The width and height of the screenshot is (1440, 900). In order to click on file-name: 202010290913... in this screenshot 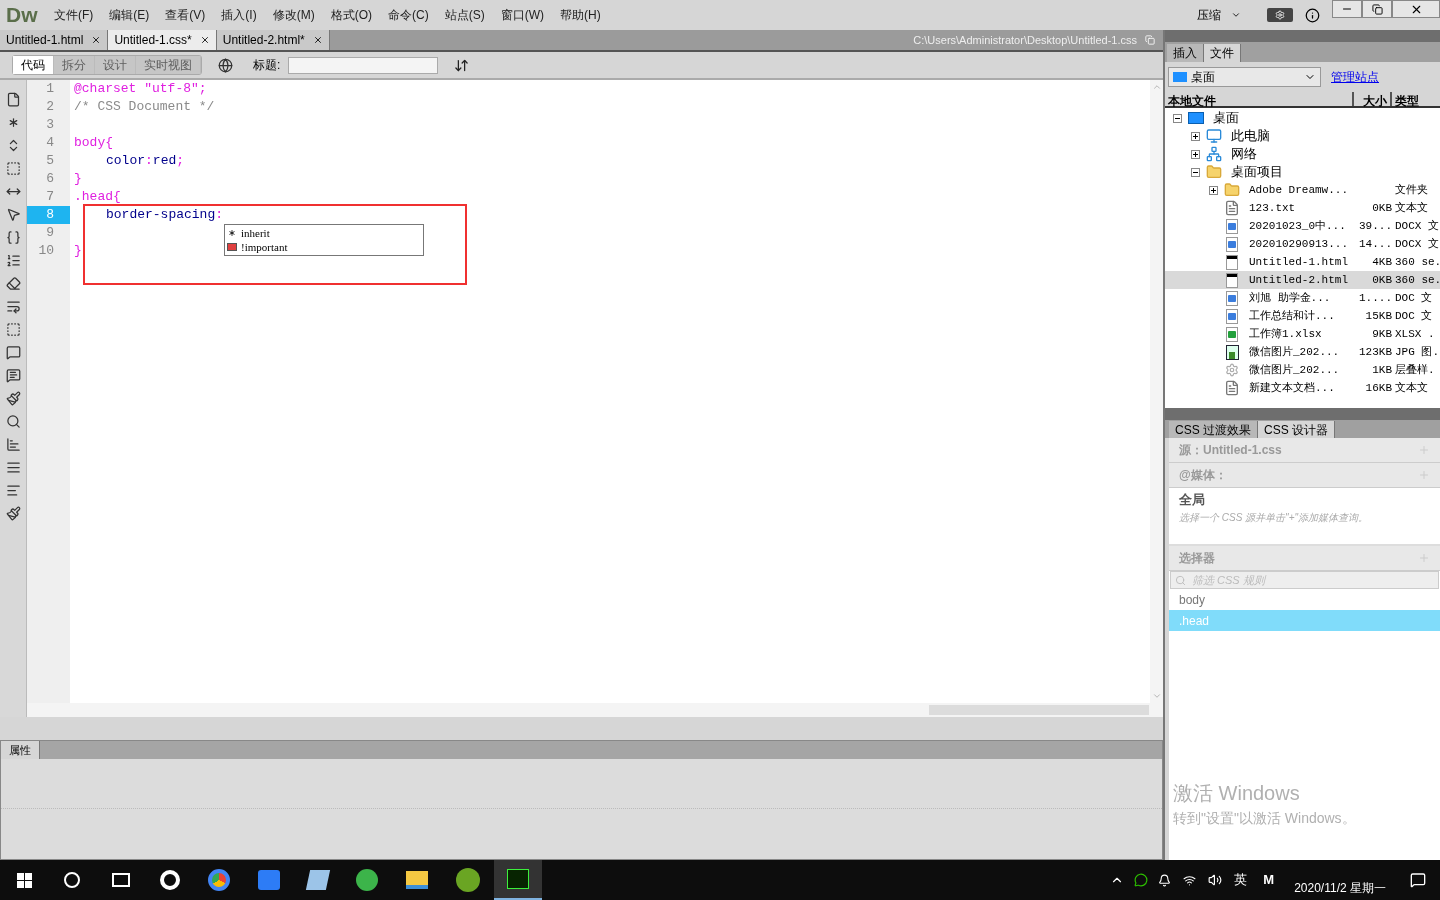, I will do `click(1298, 244)`.